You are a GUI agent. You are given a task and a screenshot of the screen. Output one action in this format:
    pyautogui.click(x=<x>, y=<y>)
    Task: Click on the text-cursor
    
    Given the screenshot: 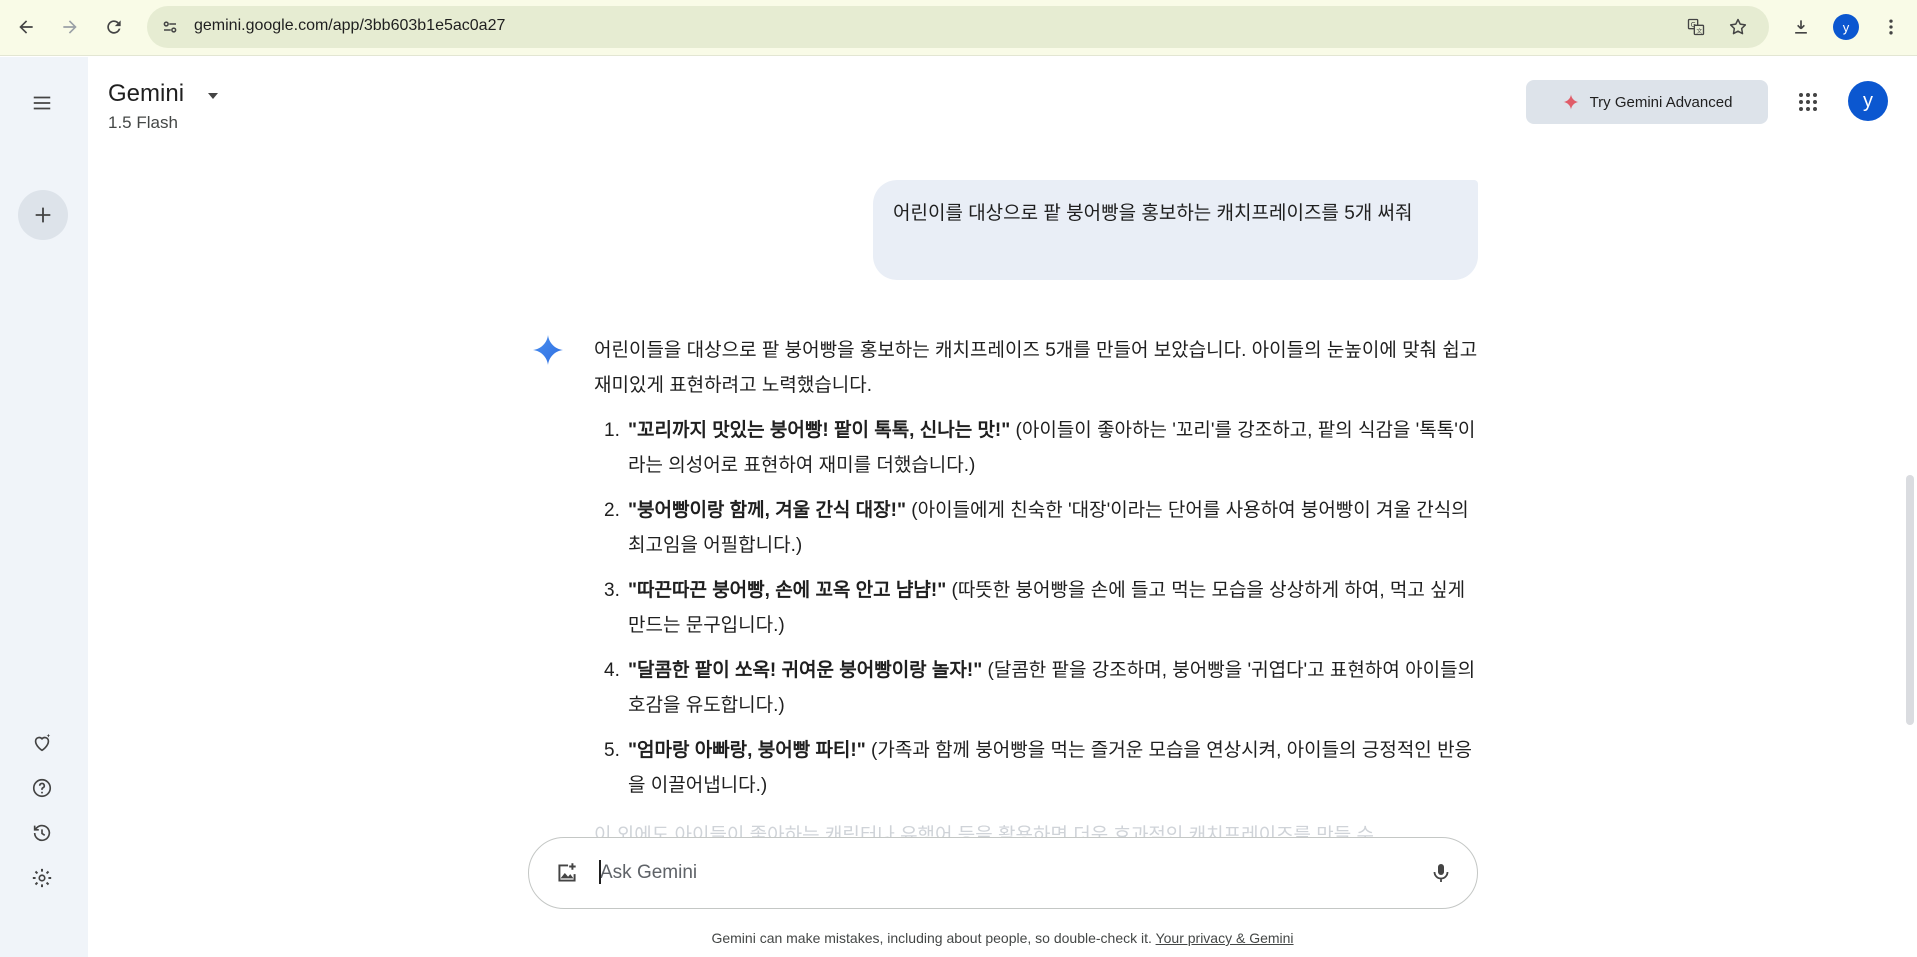 What is the action you would take?
    pyautogui.click(x=600, y=872)
    